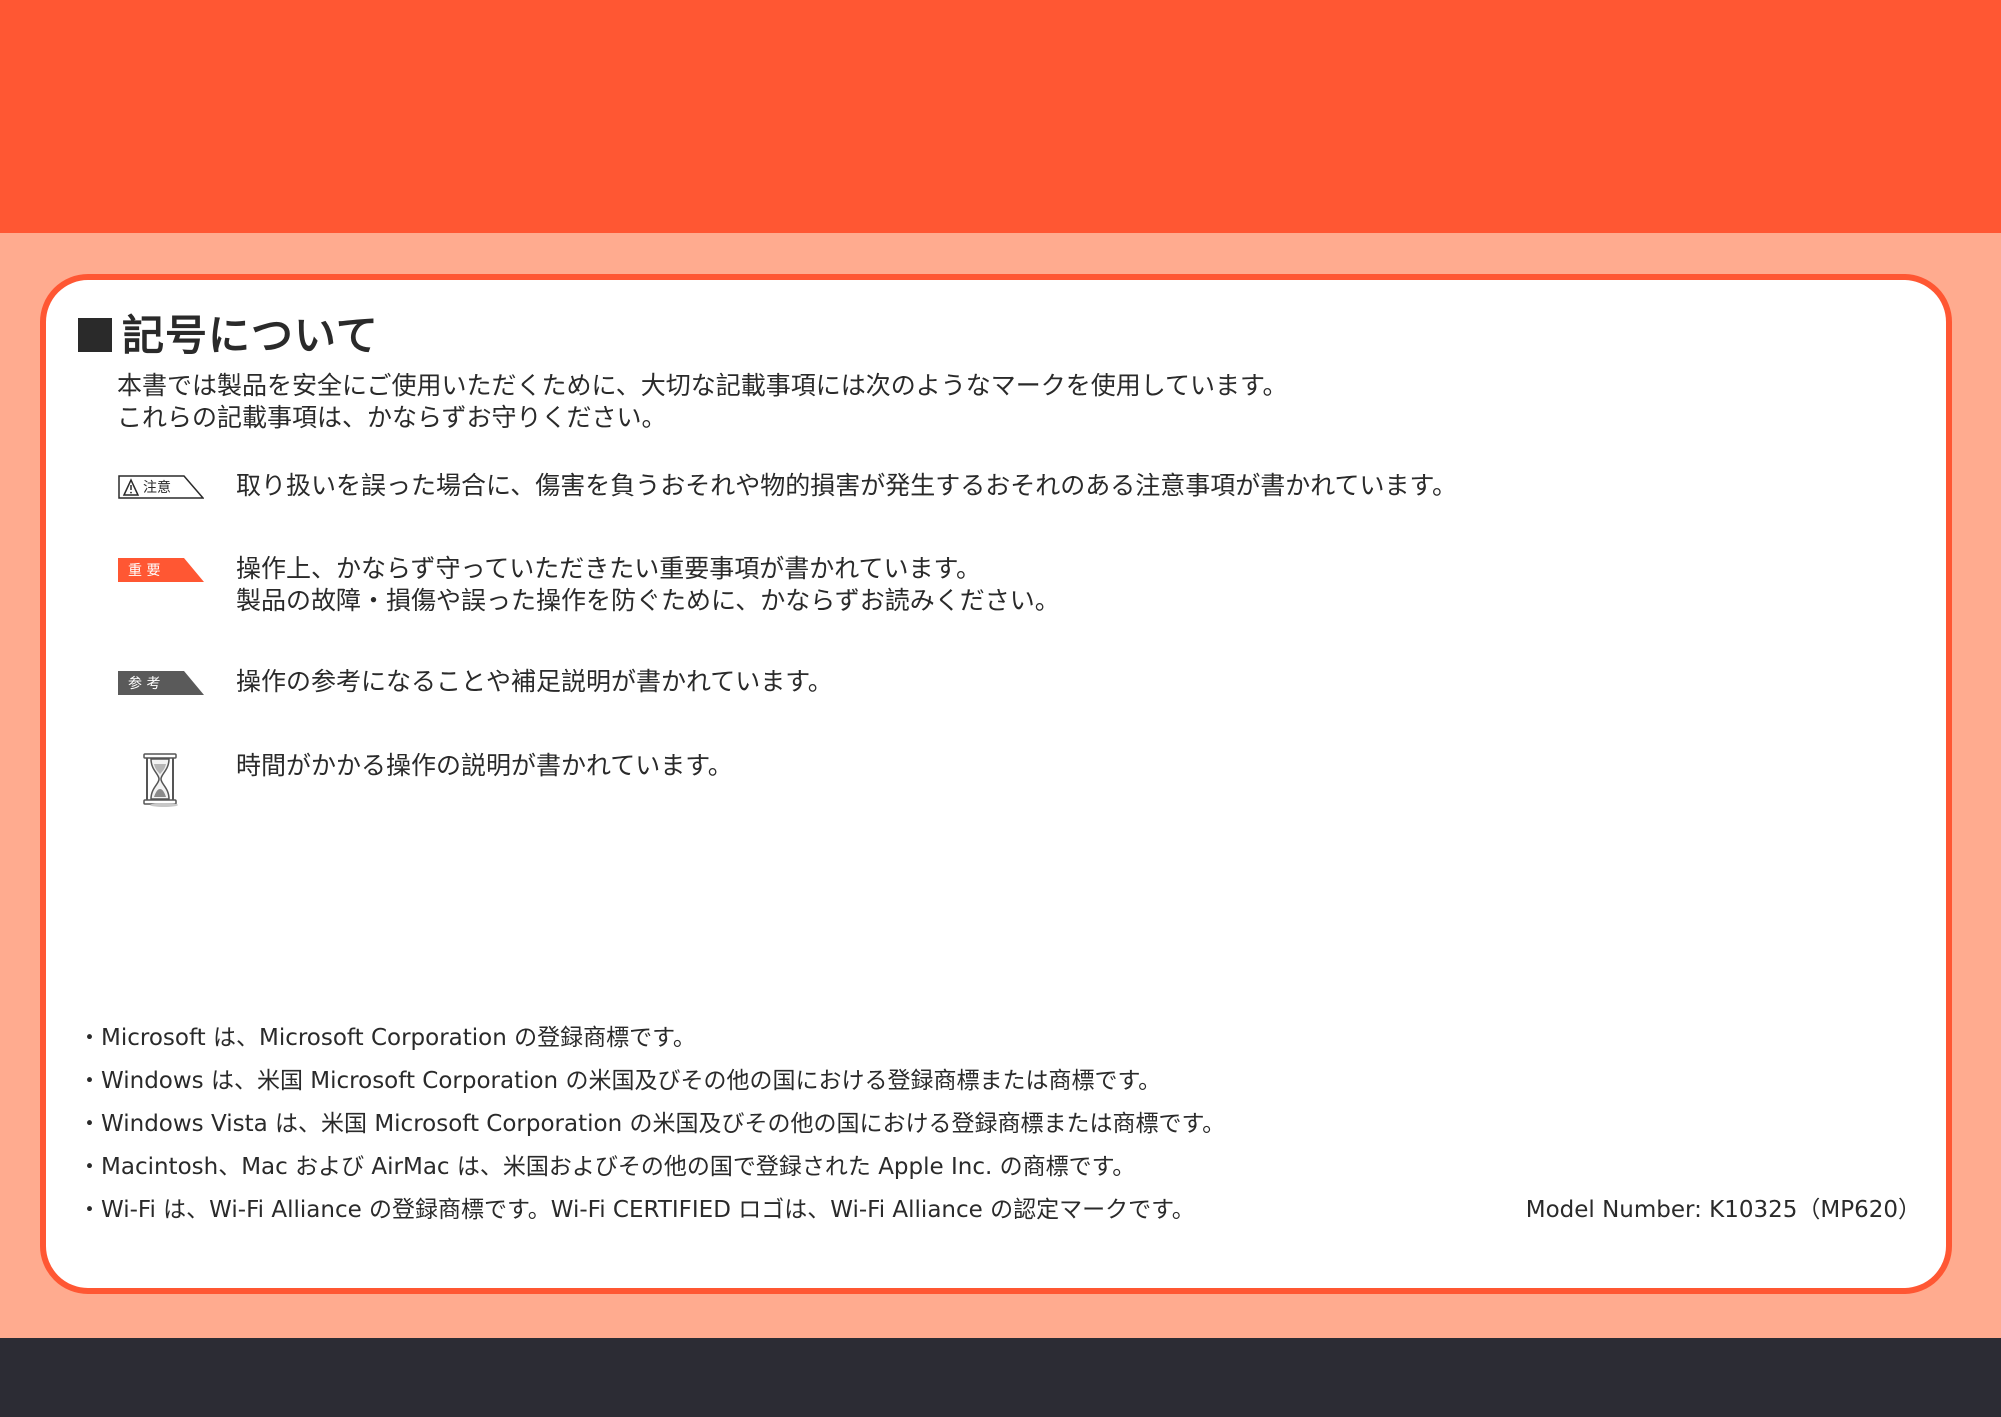 Image resolution: width=2001 pixels, height=1417 pixels. Describe the element at coordinates (250, 335) in the screenshot. I see `section-title-text: 記号について` at that location.